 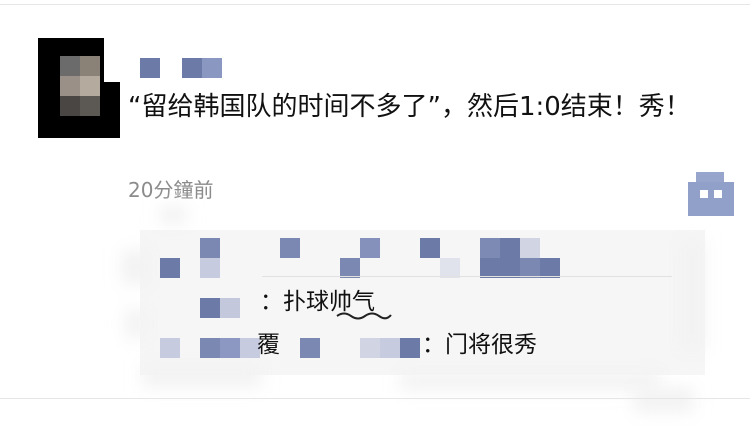 What do you see at coordinates (171, 190) in the screenshot?
I see `post-timestamp: 20分鐘前` at bounding box center [171, 190].